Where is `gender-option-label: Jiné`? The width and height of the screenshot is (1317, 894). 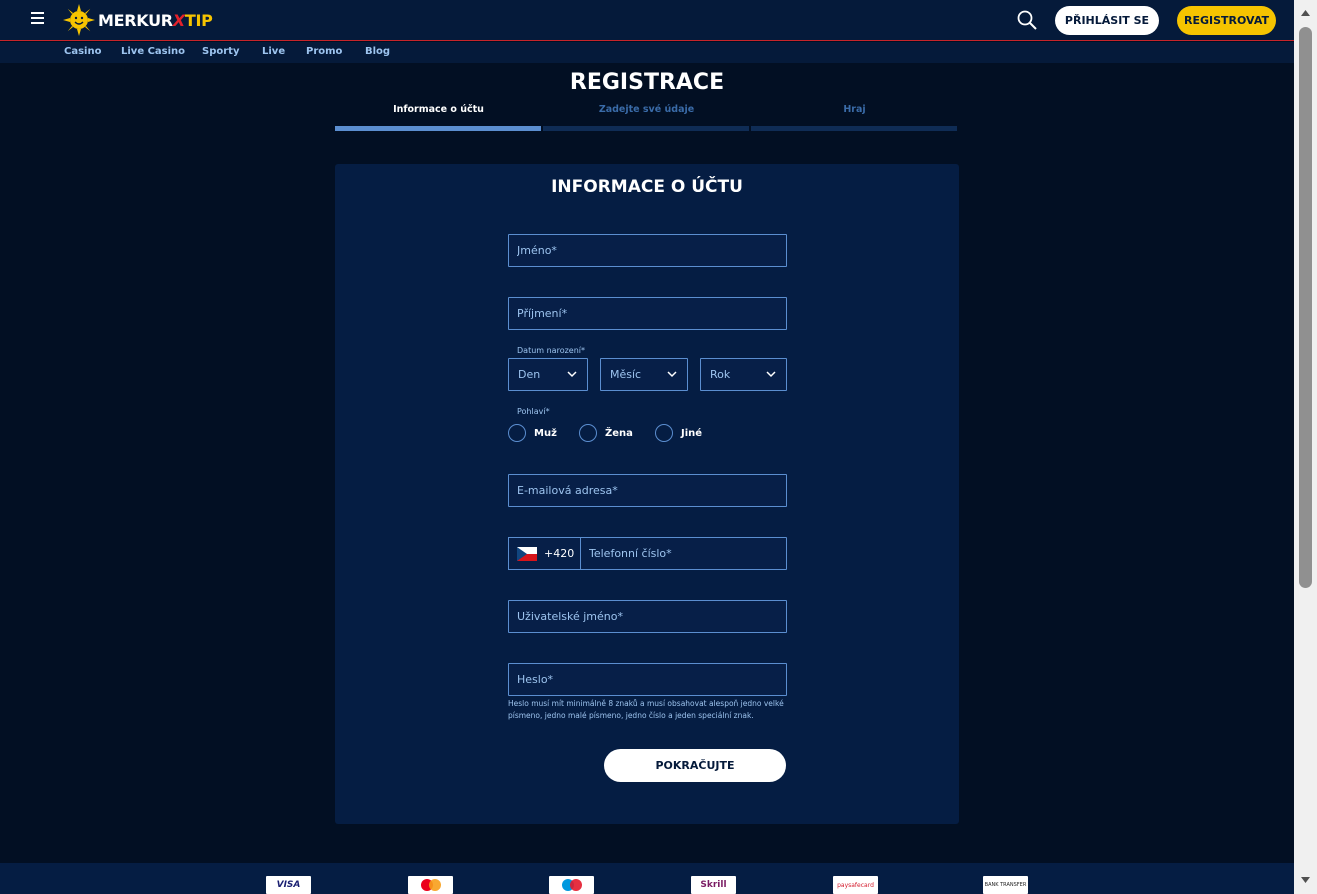 gender-option-label: Jiné is located at coordinates (692, 433).